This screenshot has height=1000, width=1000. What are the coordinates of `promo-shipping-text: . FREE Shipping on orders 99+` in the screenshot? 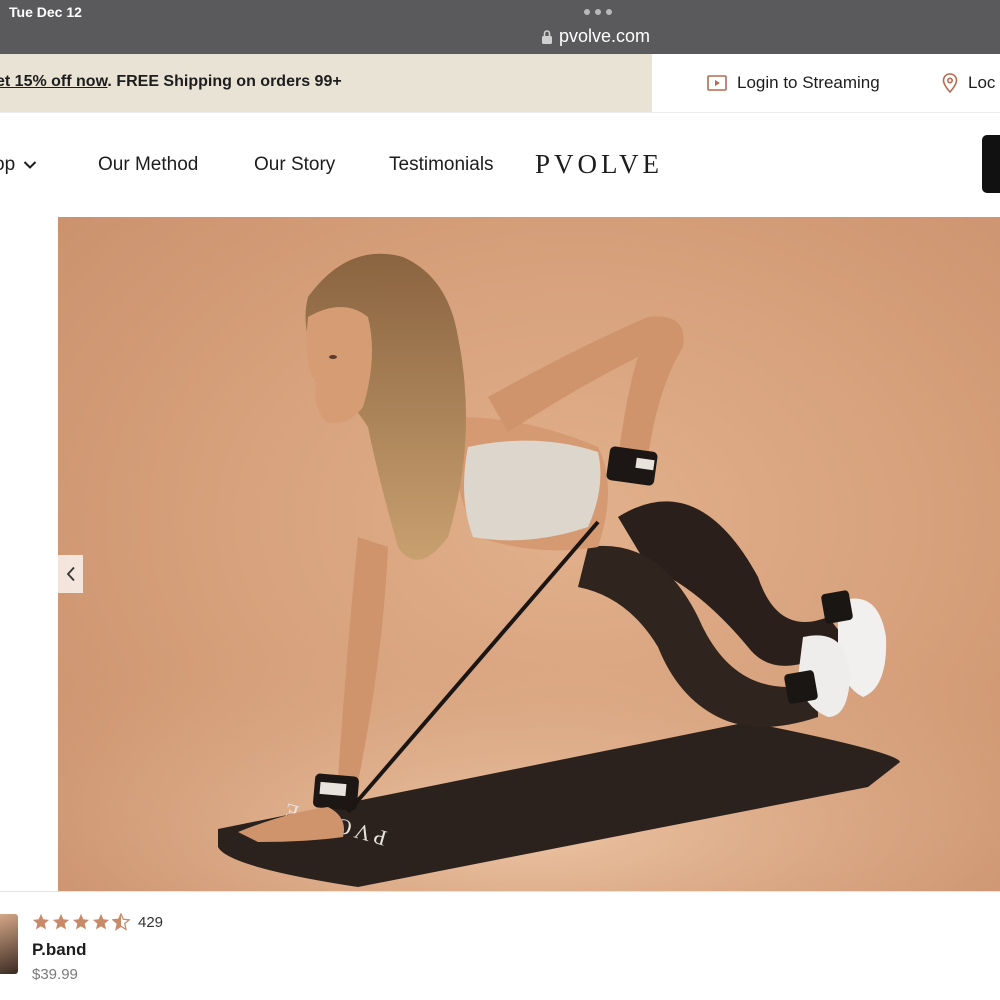 It's located at (224, 81).